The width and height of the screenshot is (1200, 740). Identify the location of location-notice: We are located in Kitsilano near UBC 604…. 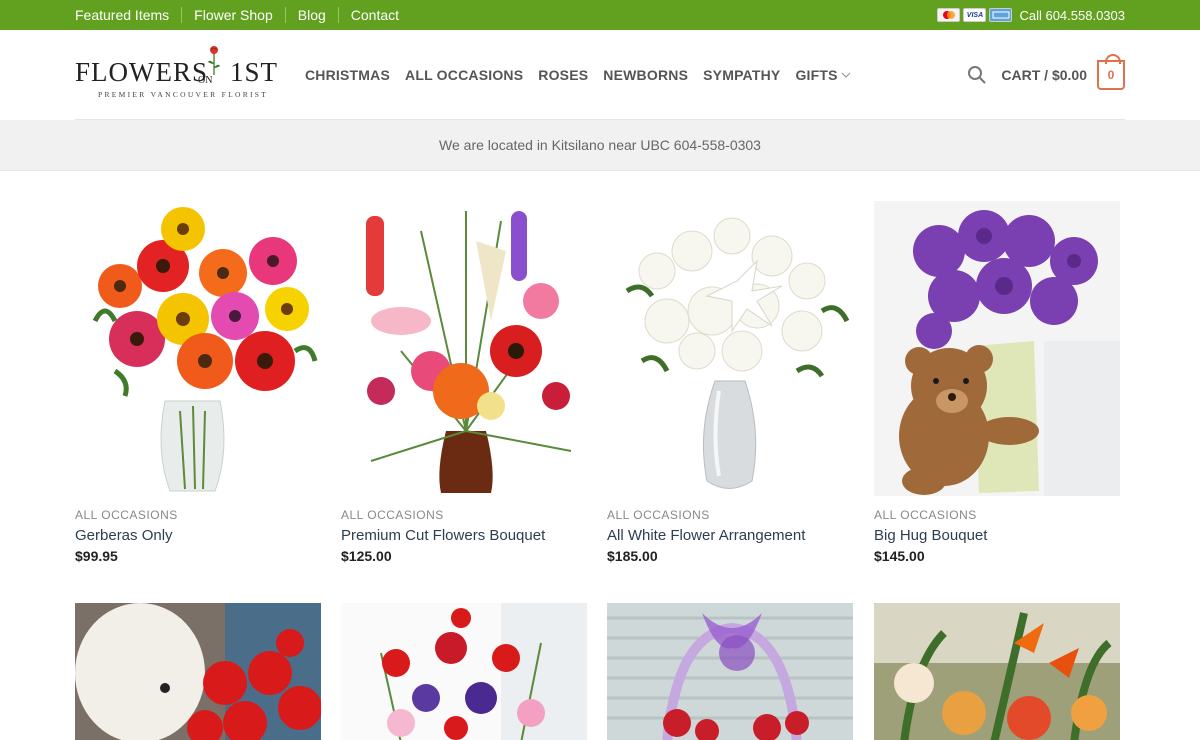
(600, 145).